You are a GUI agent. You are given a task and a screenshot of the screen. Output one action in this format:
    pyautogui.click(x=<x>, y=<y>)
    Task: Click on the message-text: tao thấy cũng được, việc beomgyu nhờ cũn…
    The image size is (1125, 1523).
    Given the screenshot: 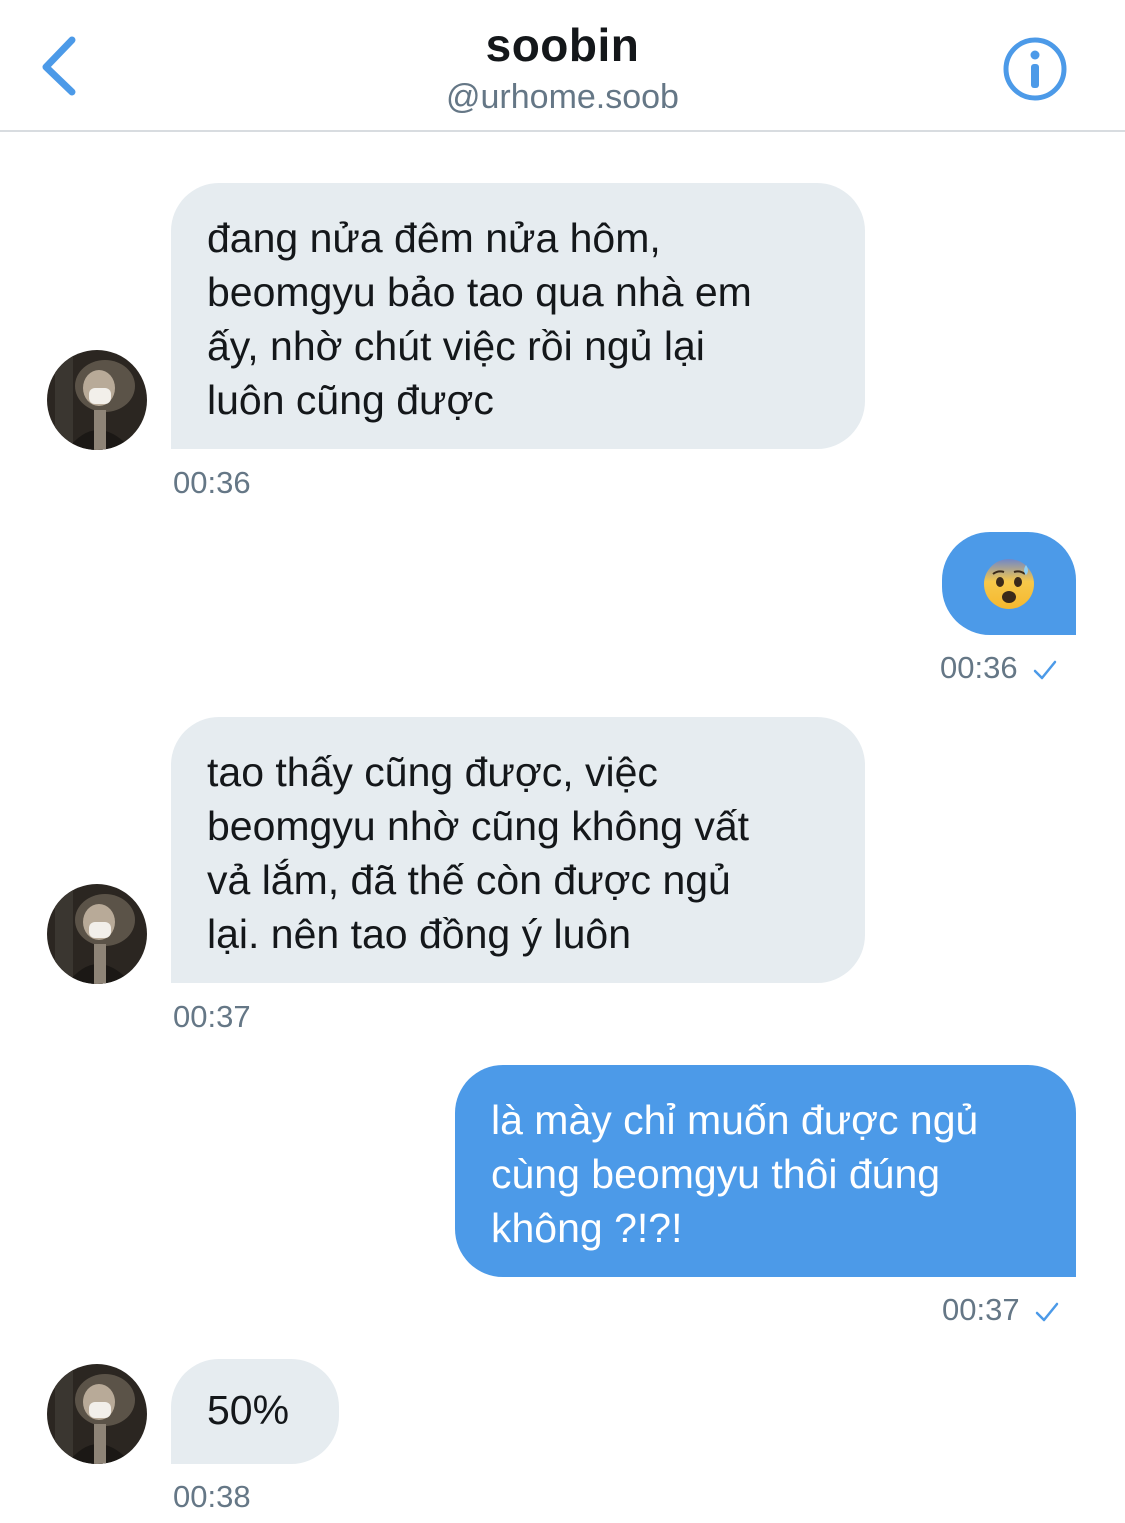 What is the action you would take?
    pyautogui.click(x=478, y=853)
    